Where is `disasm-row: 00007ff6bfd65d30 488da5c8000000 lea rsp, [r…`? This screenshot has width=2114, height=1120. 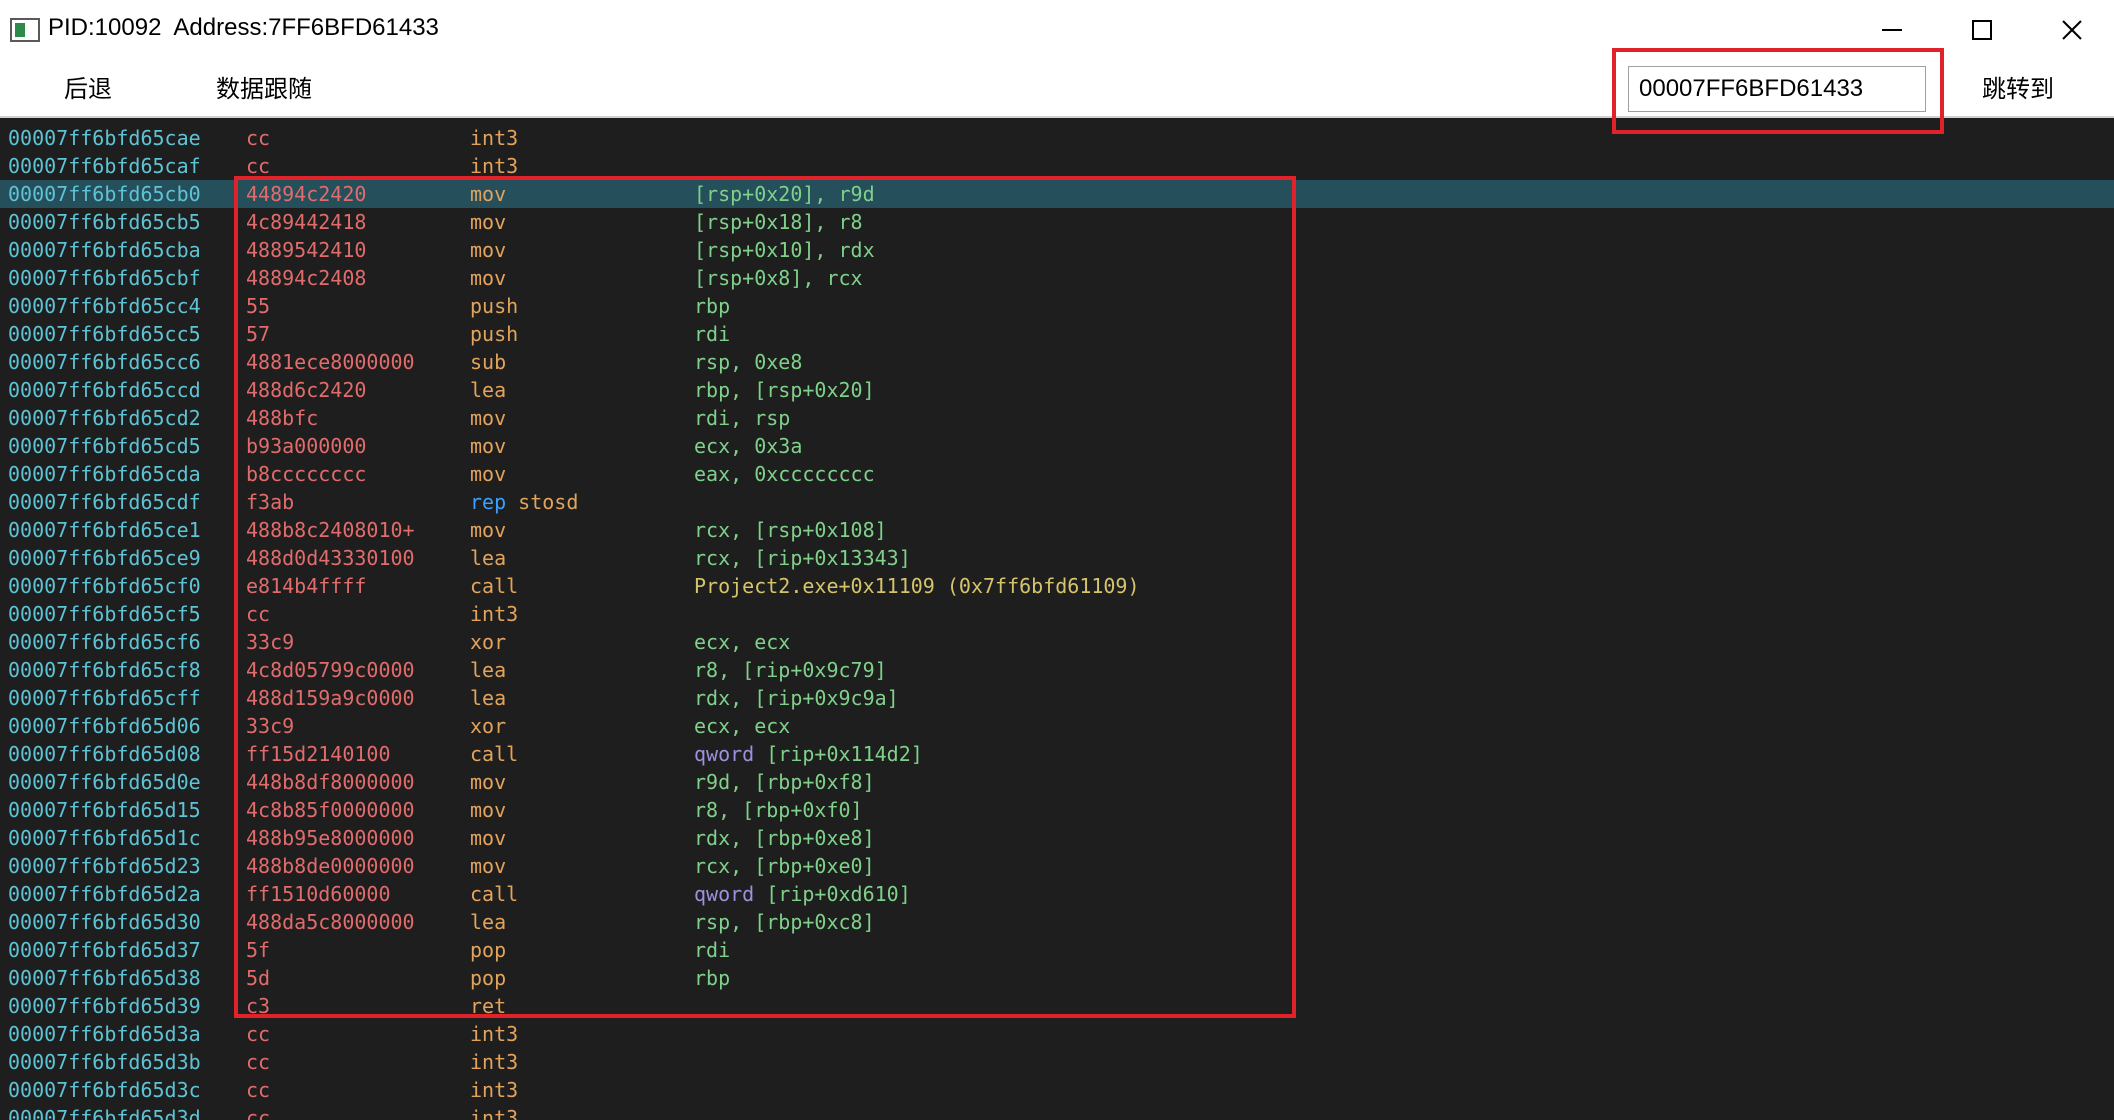 disasm-row: 00007ff6bfd65d30 488da5c8000000 lea rsp, [r… is located at coordinates (1057, 922).